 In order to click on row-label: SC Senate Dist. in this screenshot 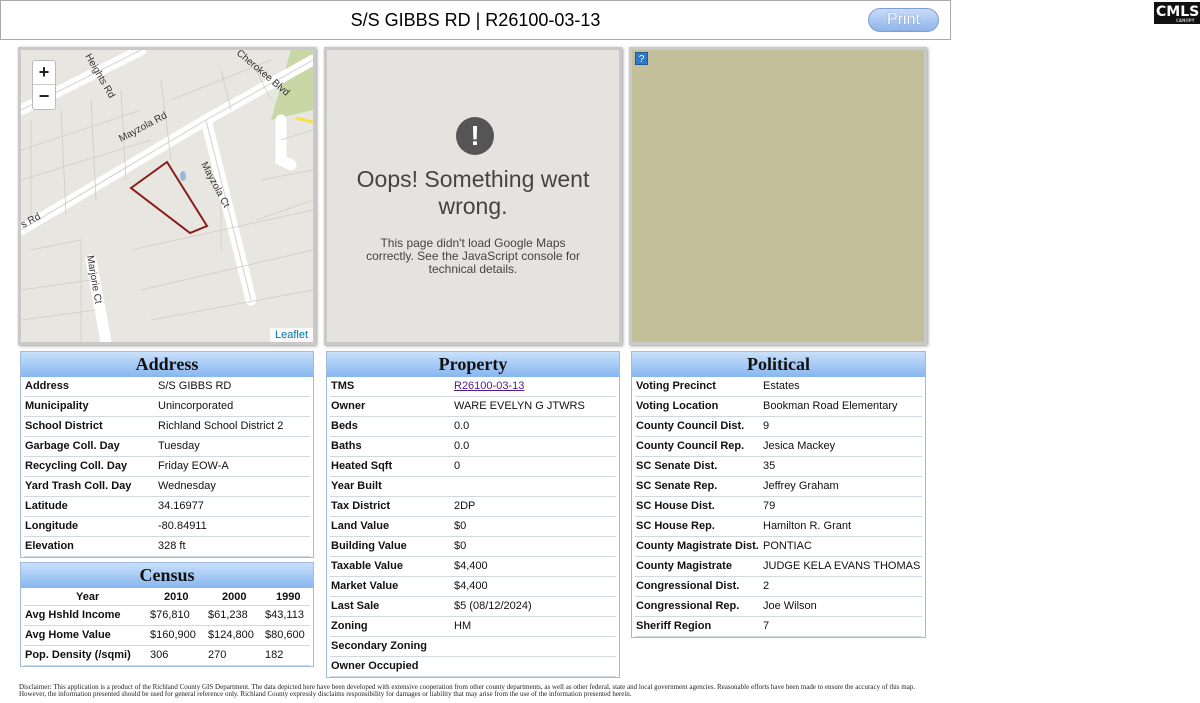, I will do `click(677, 466)`.